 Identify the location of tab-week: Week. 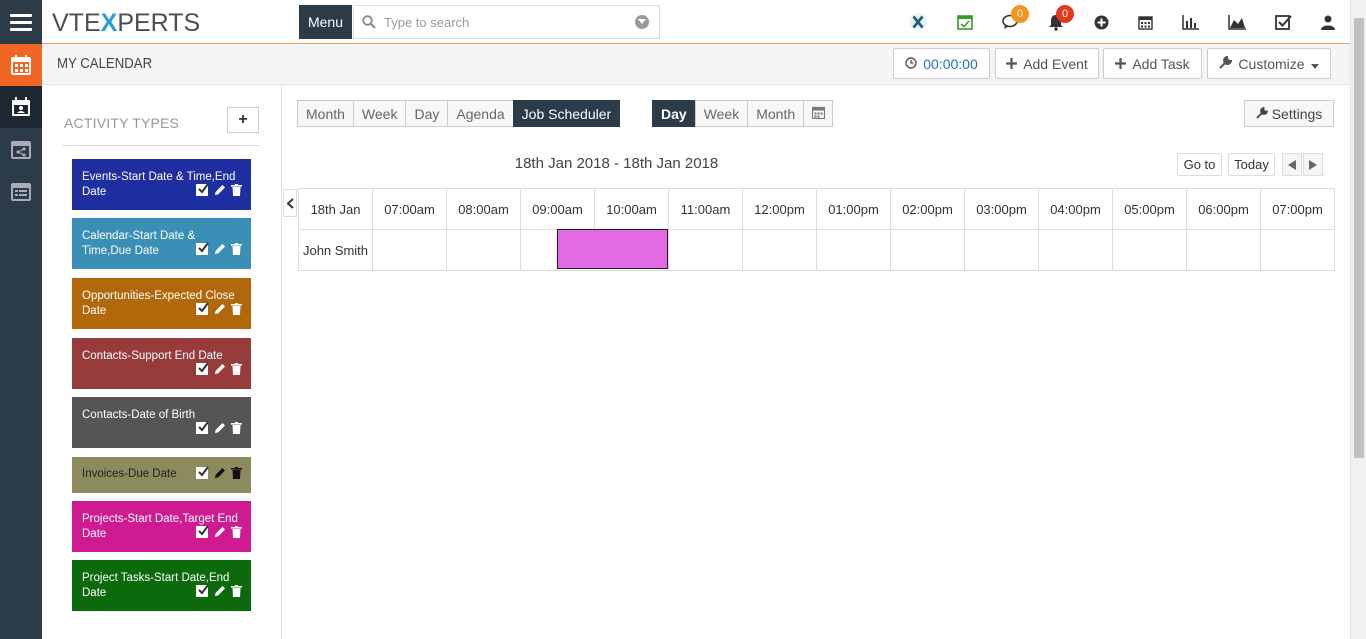
(379, 113).